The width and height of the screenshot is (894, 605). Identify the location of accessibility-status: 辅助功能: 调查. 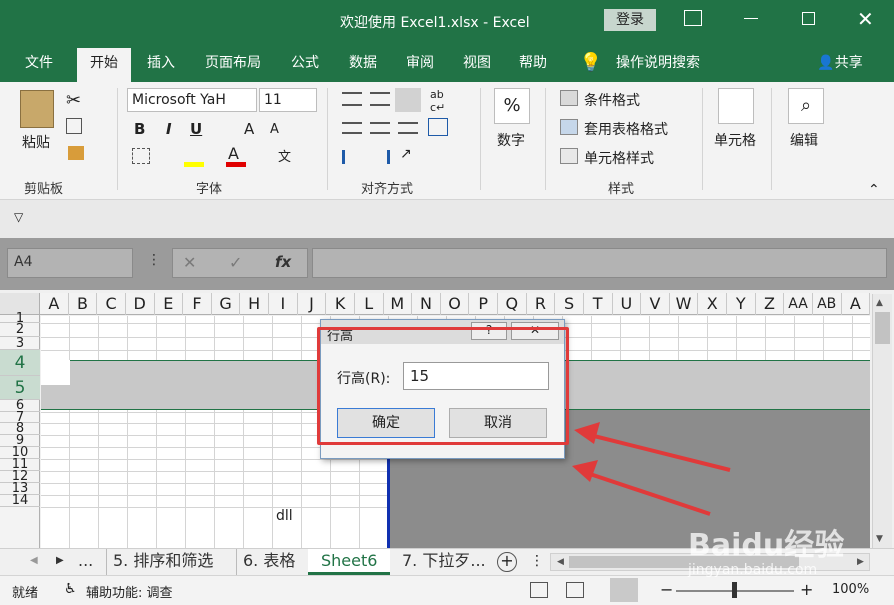
(129, 591).